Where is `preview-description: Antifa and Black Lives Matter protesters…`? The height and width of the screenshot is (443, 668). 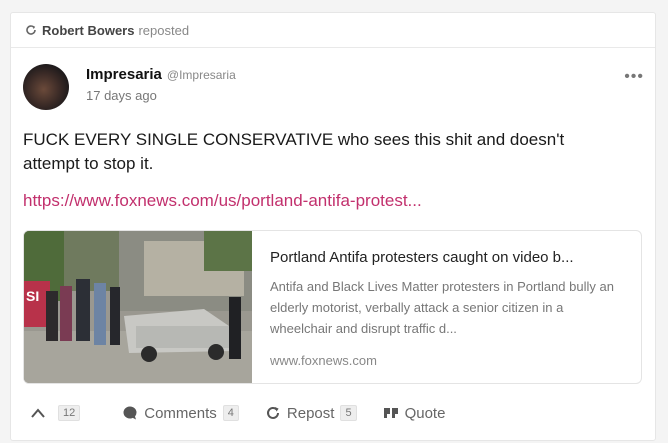
preview-description: Antifa and Black Lives Matter protesters… is located at coordinates (442, 307).